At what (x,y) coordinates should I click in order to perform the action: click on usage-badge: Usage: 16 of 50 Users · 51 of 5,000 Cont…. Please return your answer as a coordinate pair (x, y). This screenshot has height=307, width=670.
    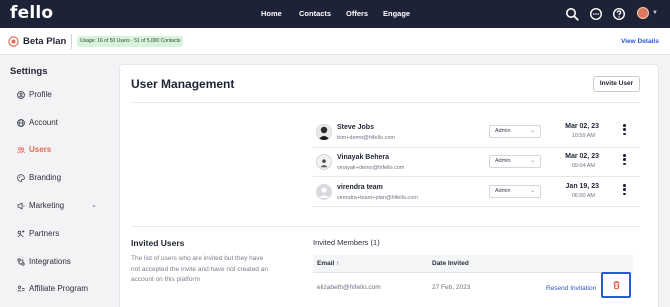
    Looking at the image, I should click on (130, 41).